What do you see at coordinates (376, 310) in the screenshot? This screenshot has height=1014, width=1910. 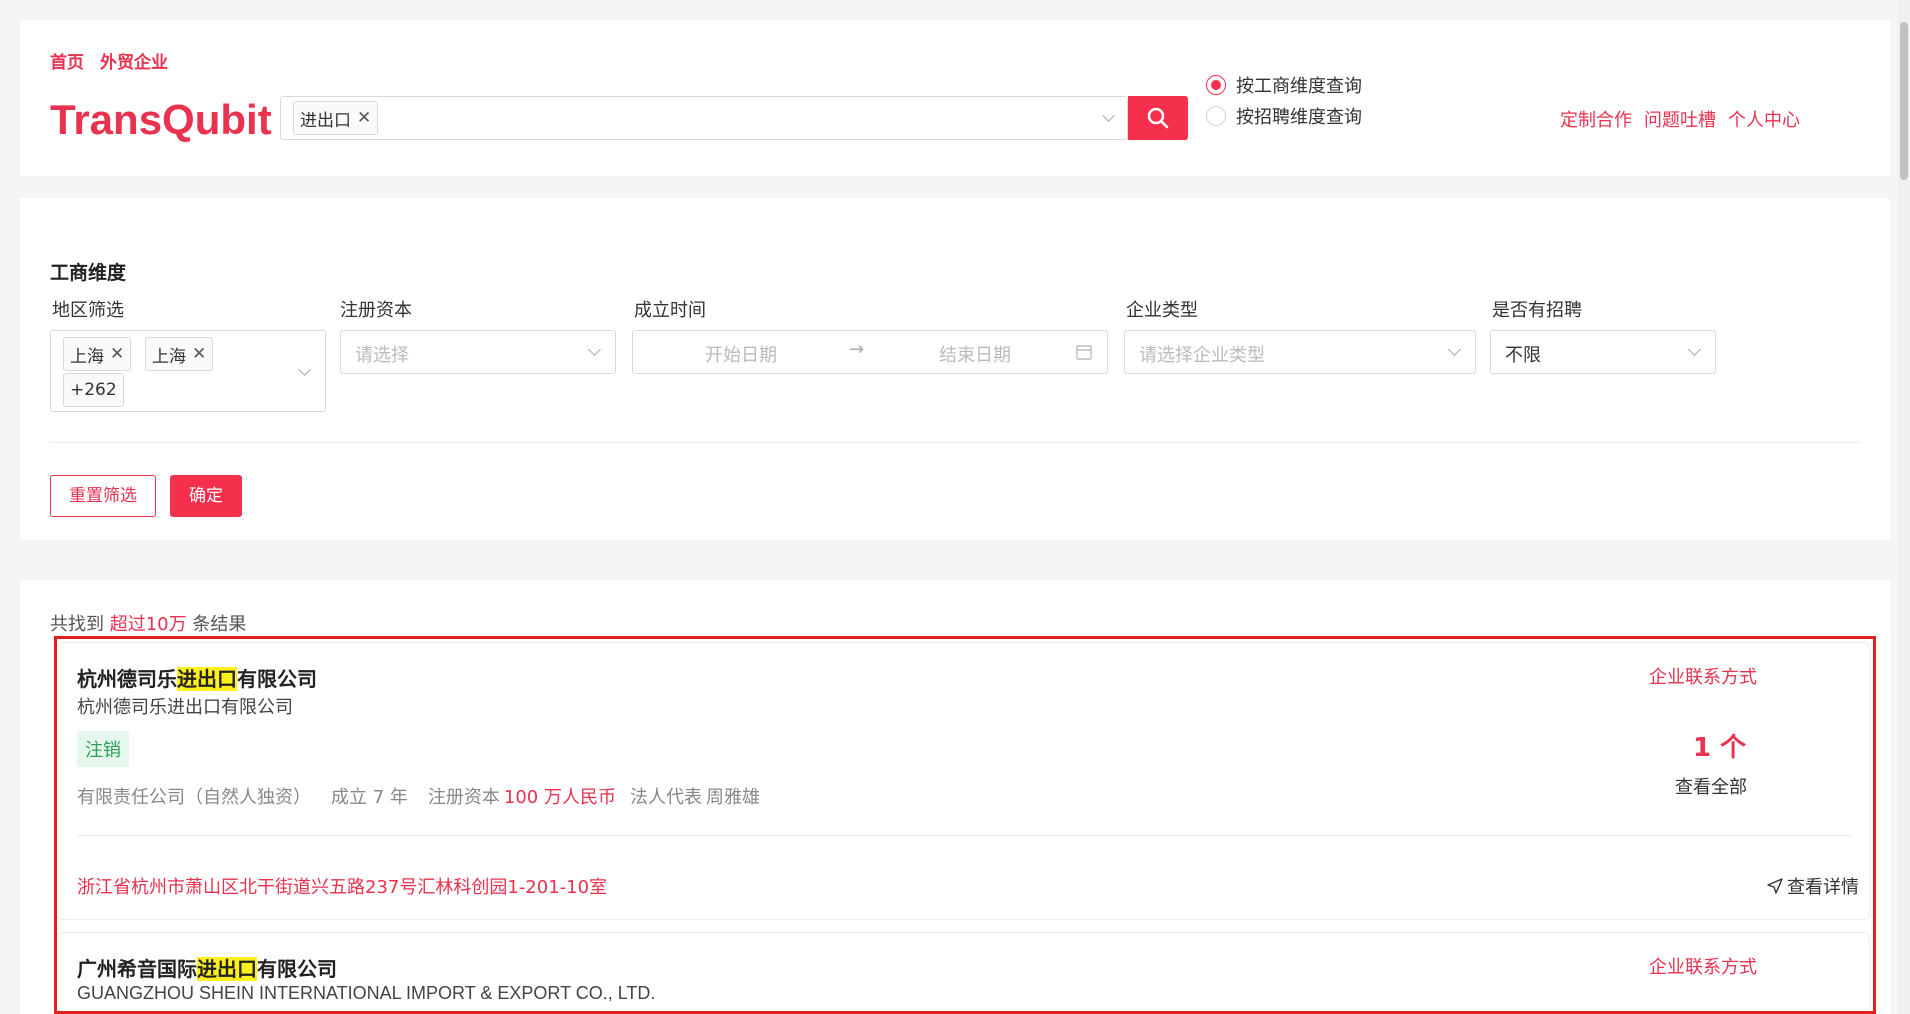 I see `capital-label: 注册资本` at bounding box center [376, 310].